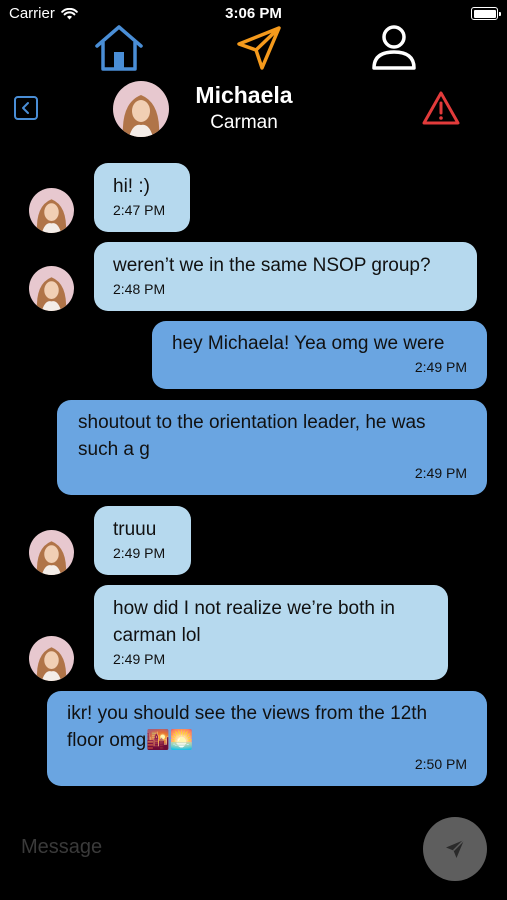 The image size is (507, 900). I want to click on send-button, so click(455, 849).